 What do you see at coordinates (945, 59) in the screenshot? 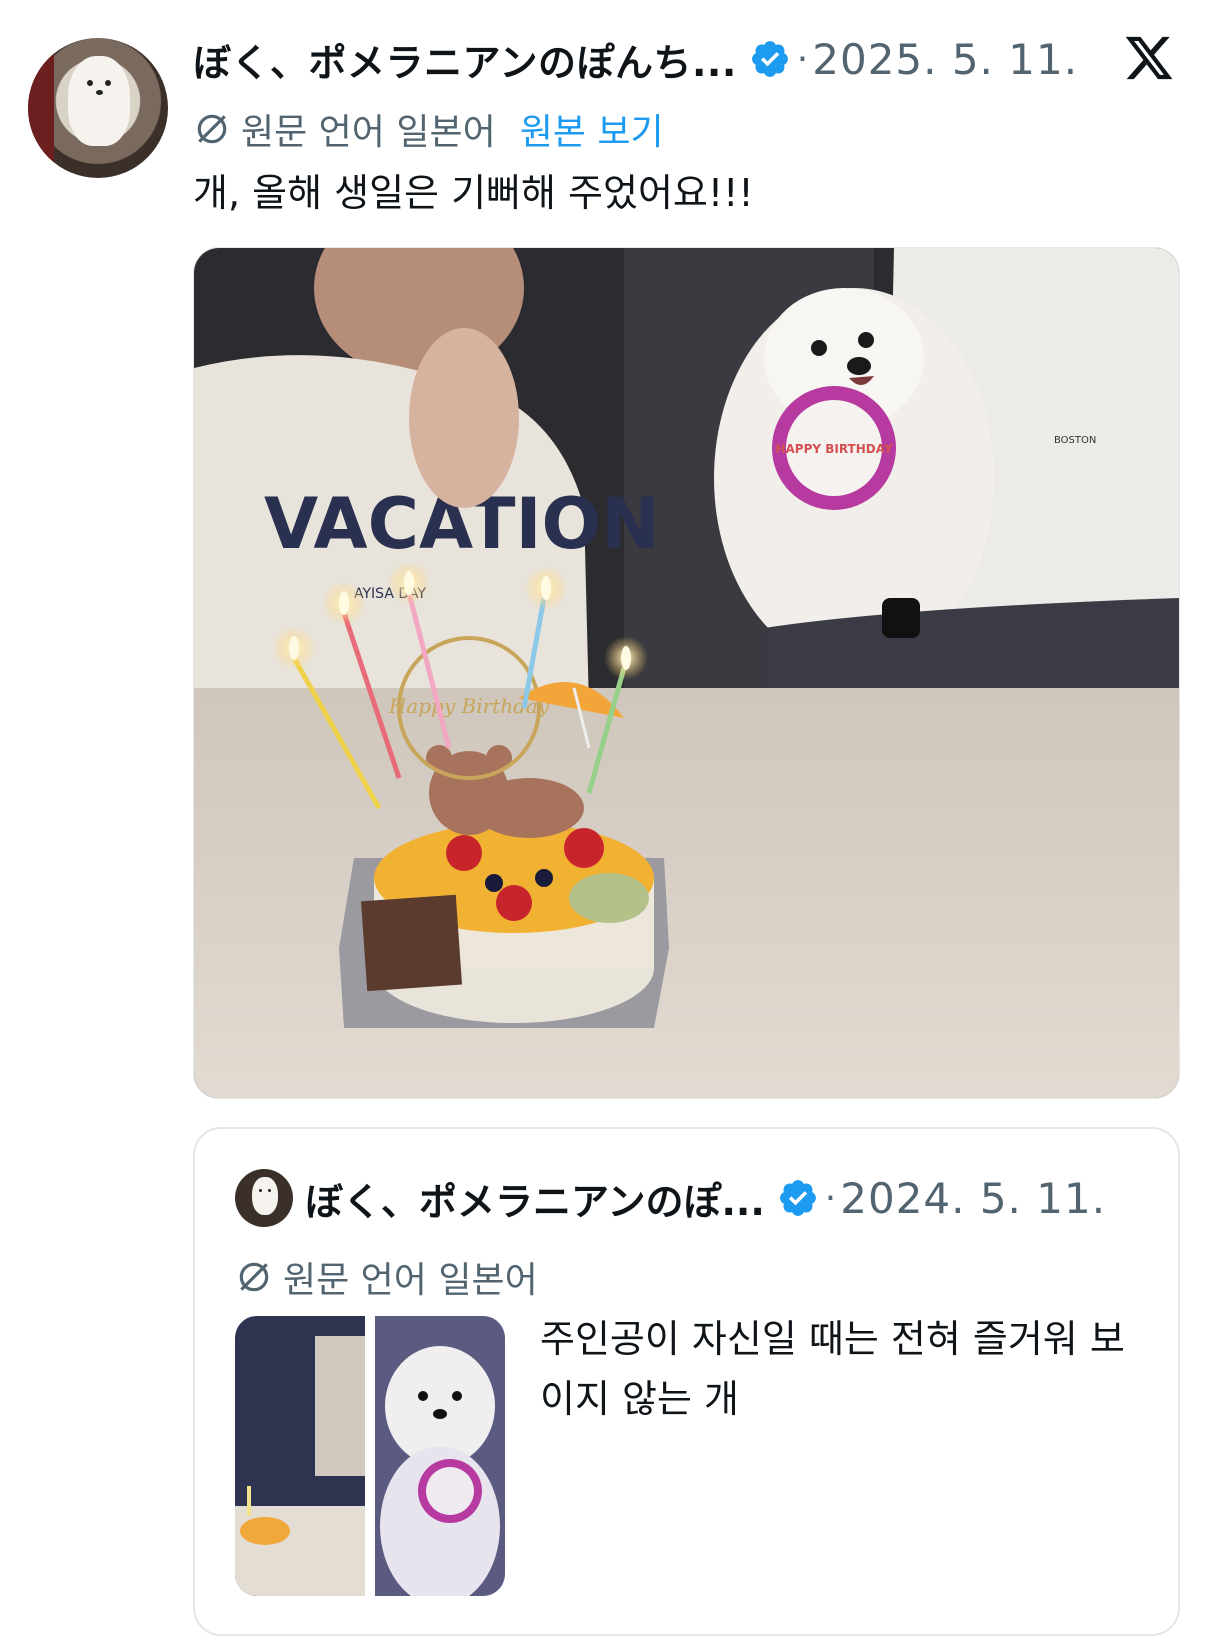
I see `tweet-date: 2025. 5. 11.` at bounding box center [945, 59].